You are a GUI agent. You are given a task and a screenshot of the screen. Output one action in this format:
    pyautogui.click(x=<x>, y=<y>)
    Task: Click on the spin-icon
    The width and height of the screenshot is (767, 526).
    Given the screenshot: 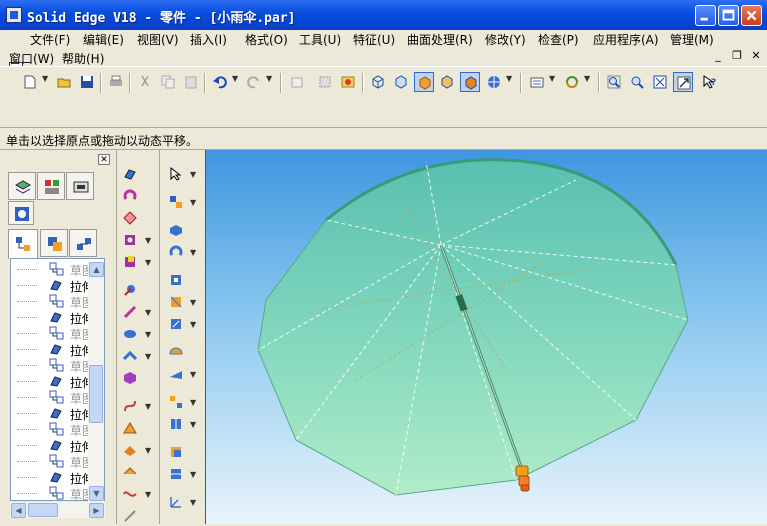 What is the action you would take?
    pyautogui.click(x=572, y=82)
    